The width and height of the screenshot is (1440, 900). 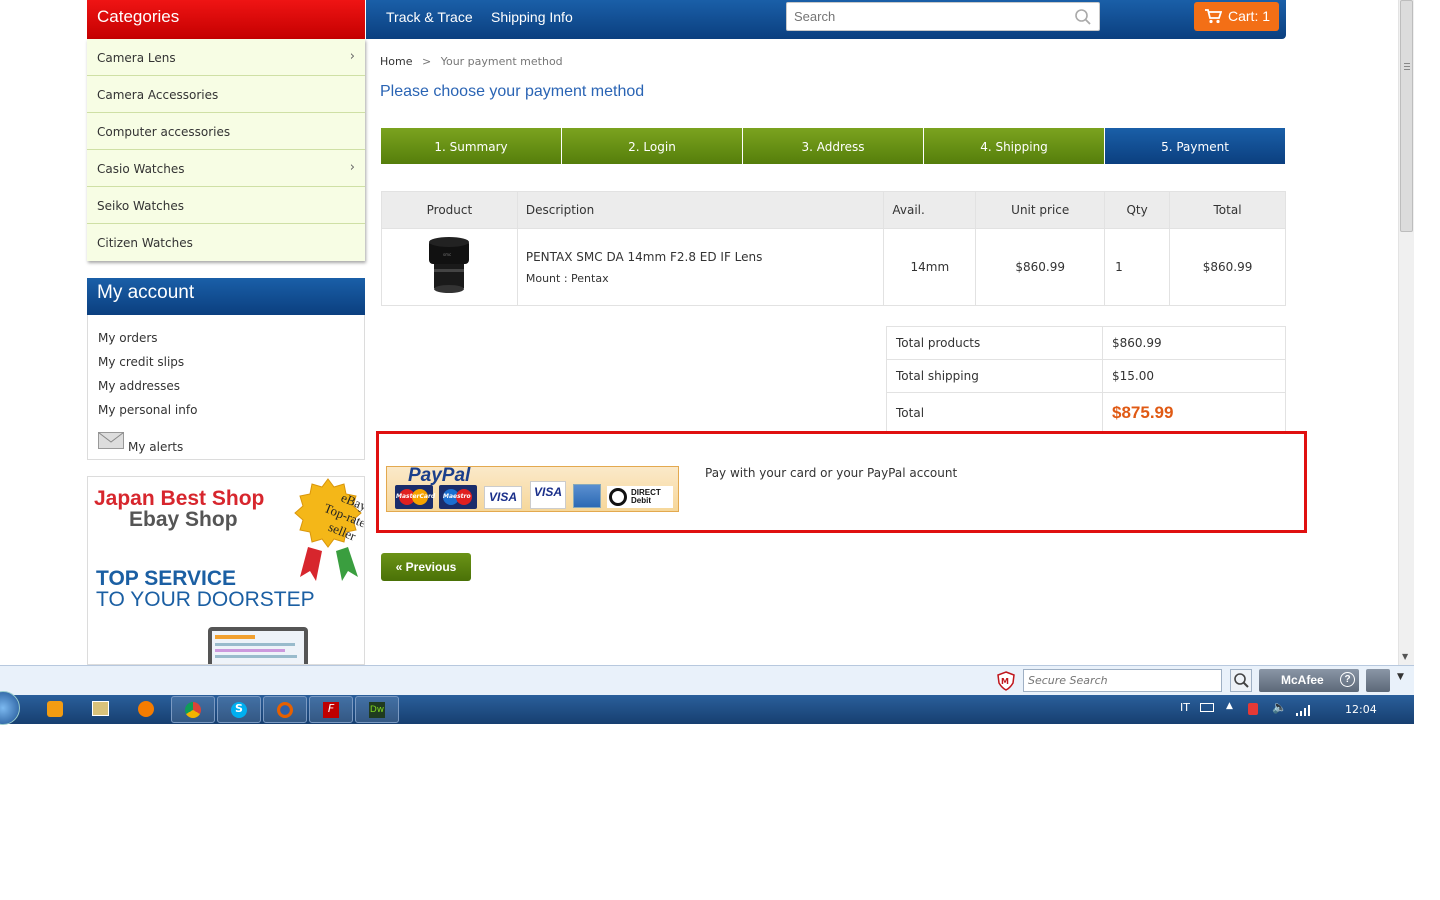 What do you see at coordinates (226, 131) in the screenshot?
I see `category-item: Computer accessories` at bounding box center [226, 131].